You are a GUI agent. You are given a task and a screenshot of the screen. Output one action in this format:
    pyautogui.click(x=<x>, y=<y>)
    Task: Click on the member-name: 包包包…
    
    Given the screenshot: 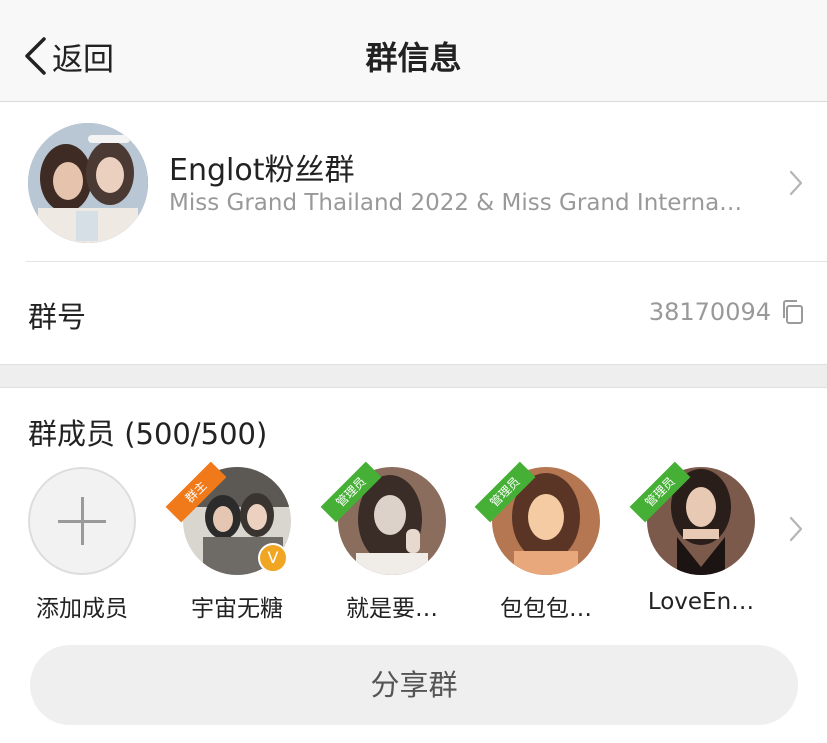 What is the action you would take?
    pyautogui.click(x=546, y=609)
    